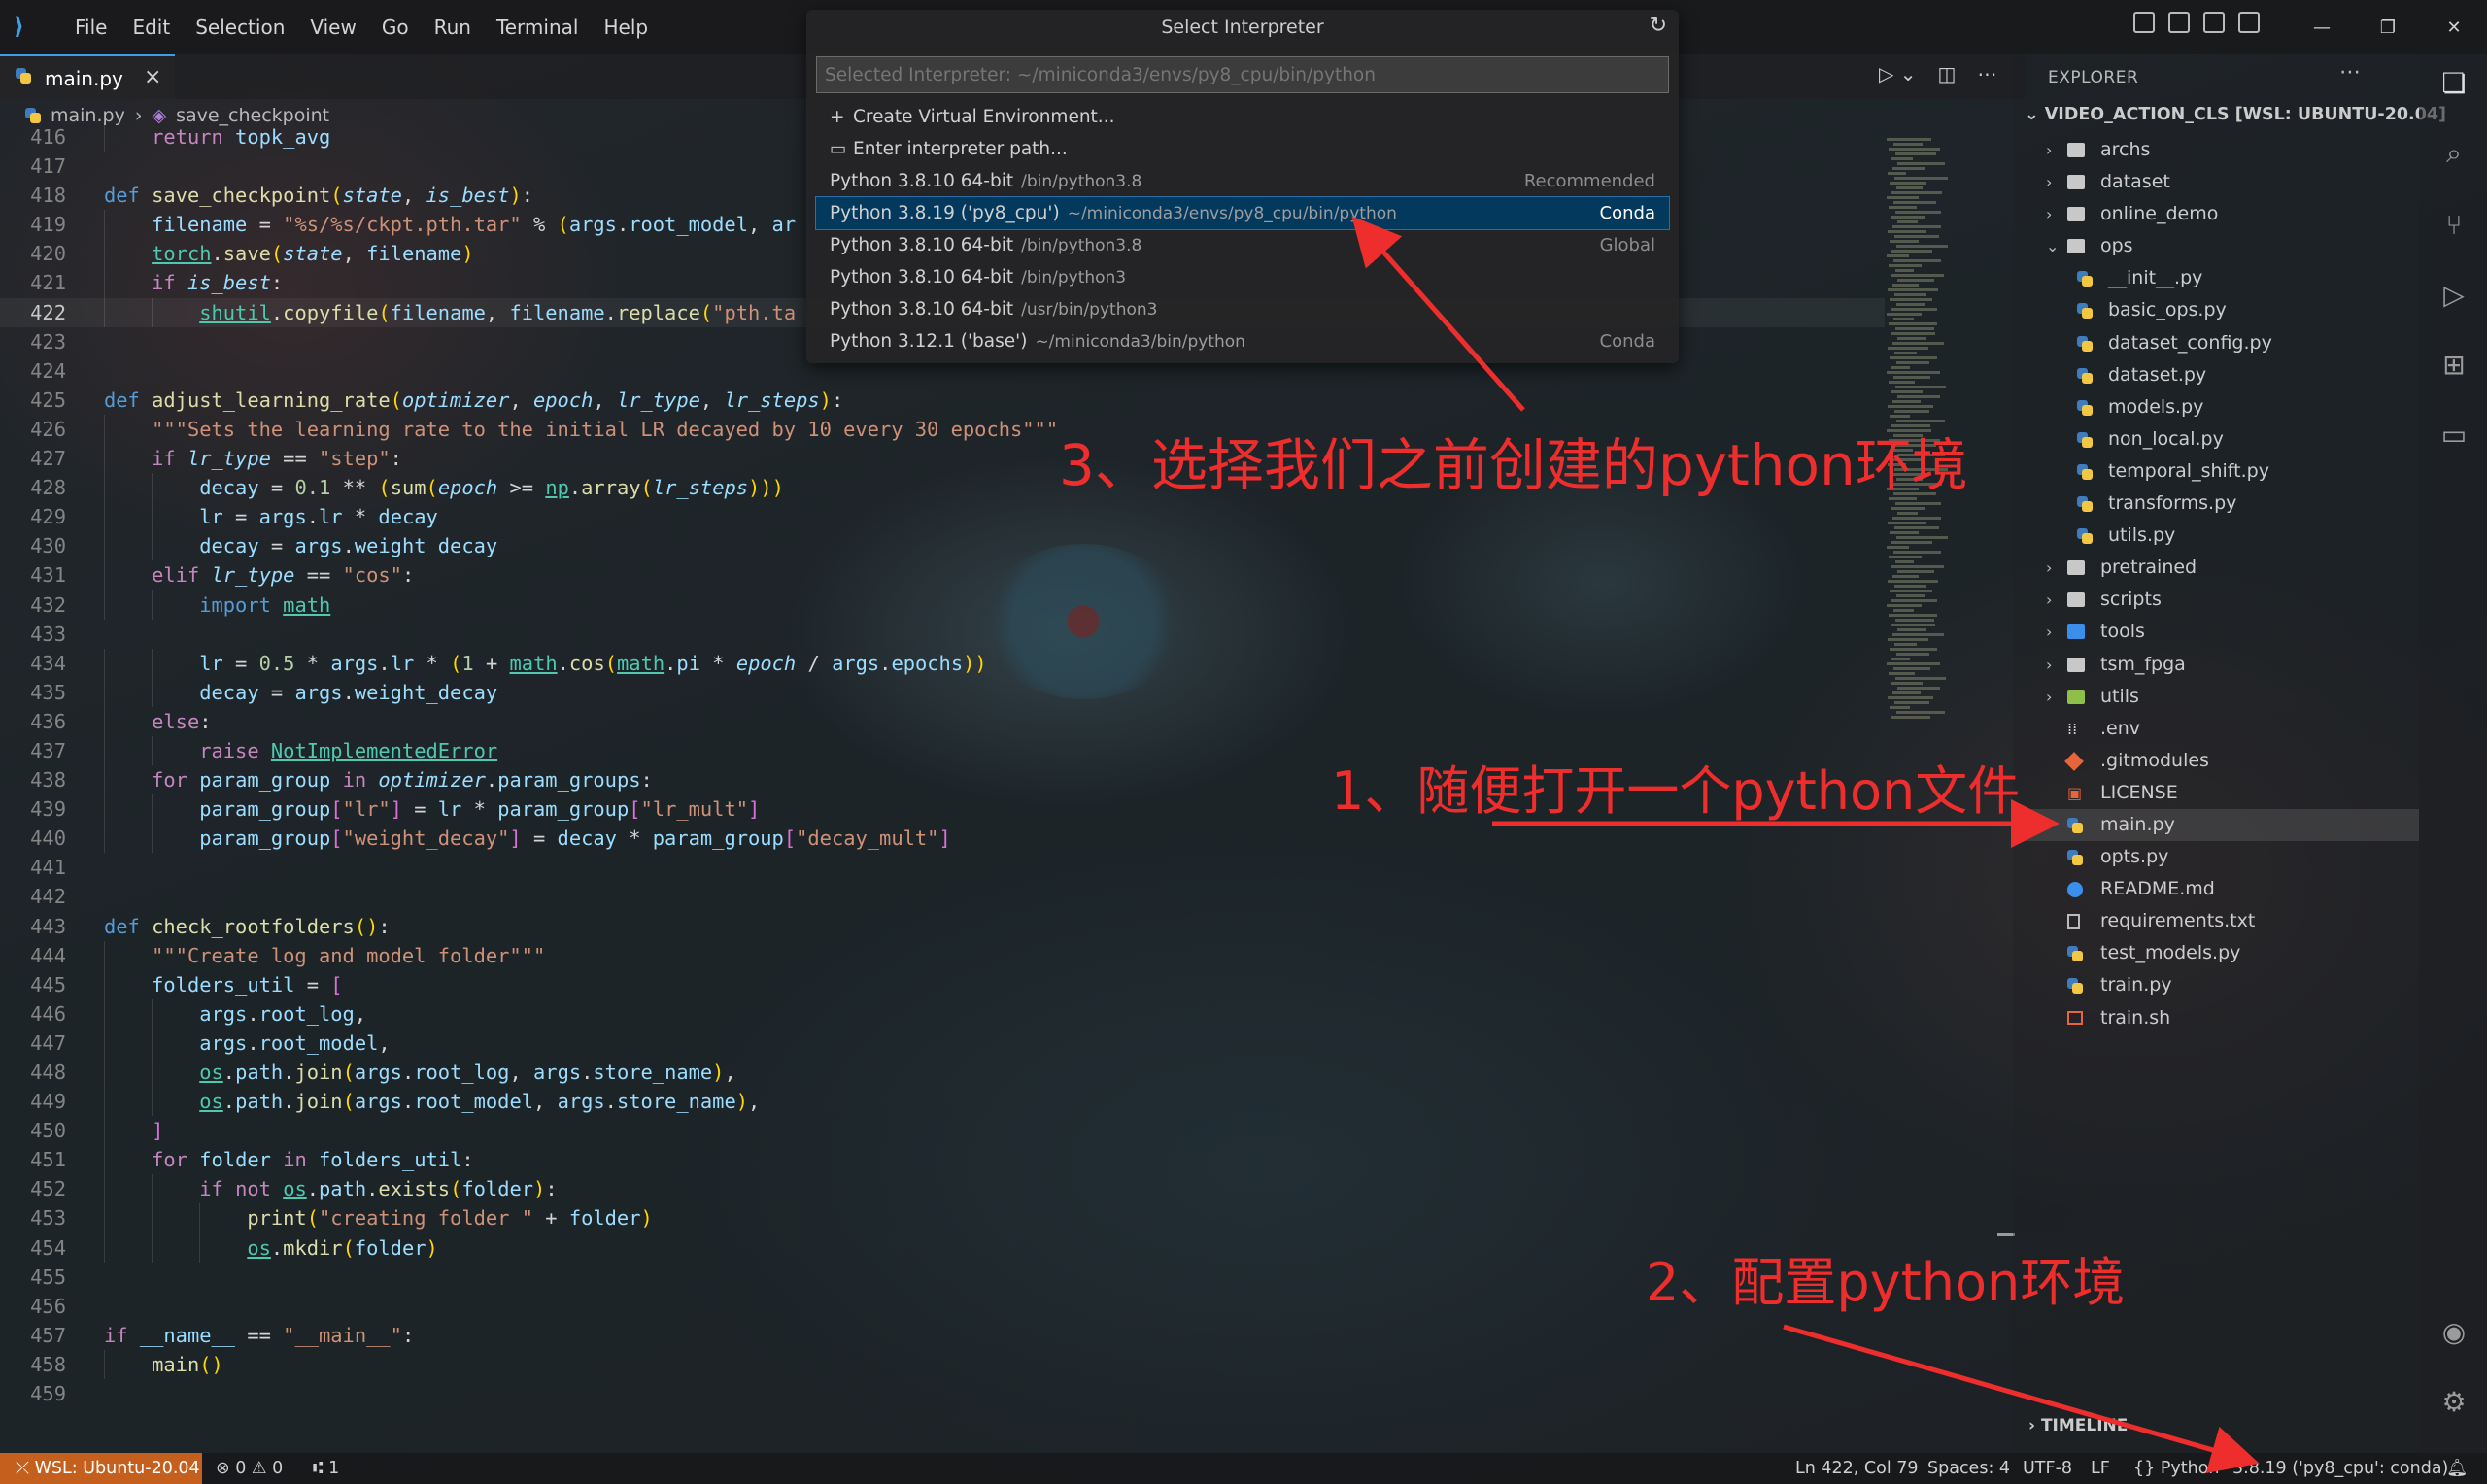 The height and width of the screenshot is (1484, 2487). I want to click on arrow-step3, so click(1438, 314).